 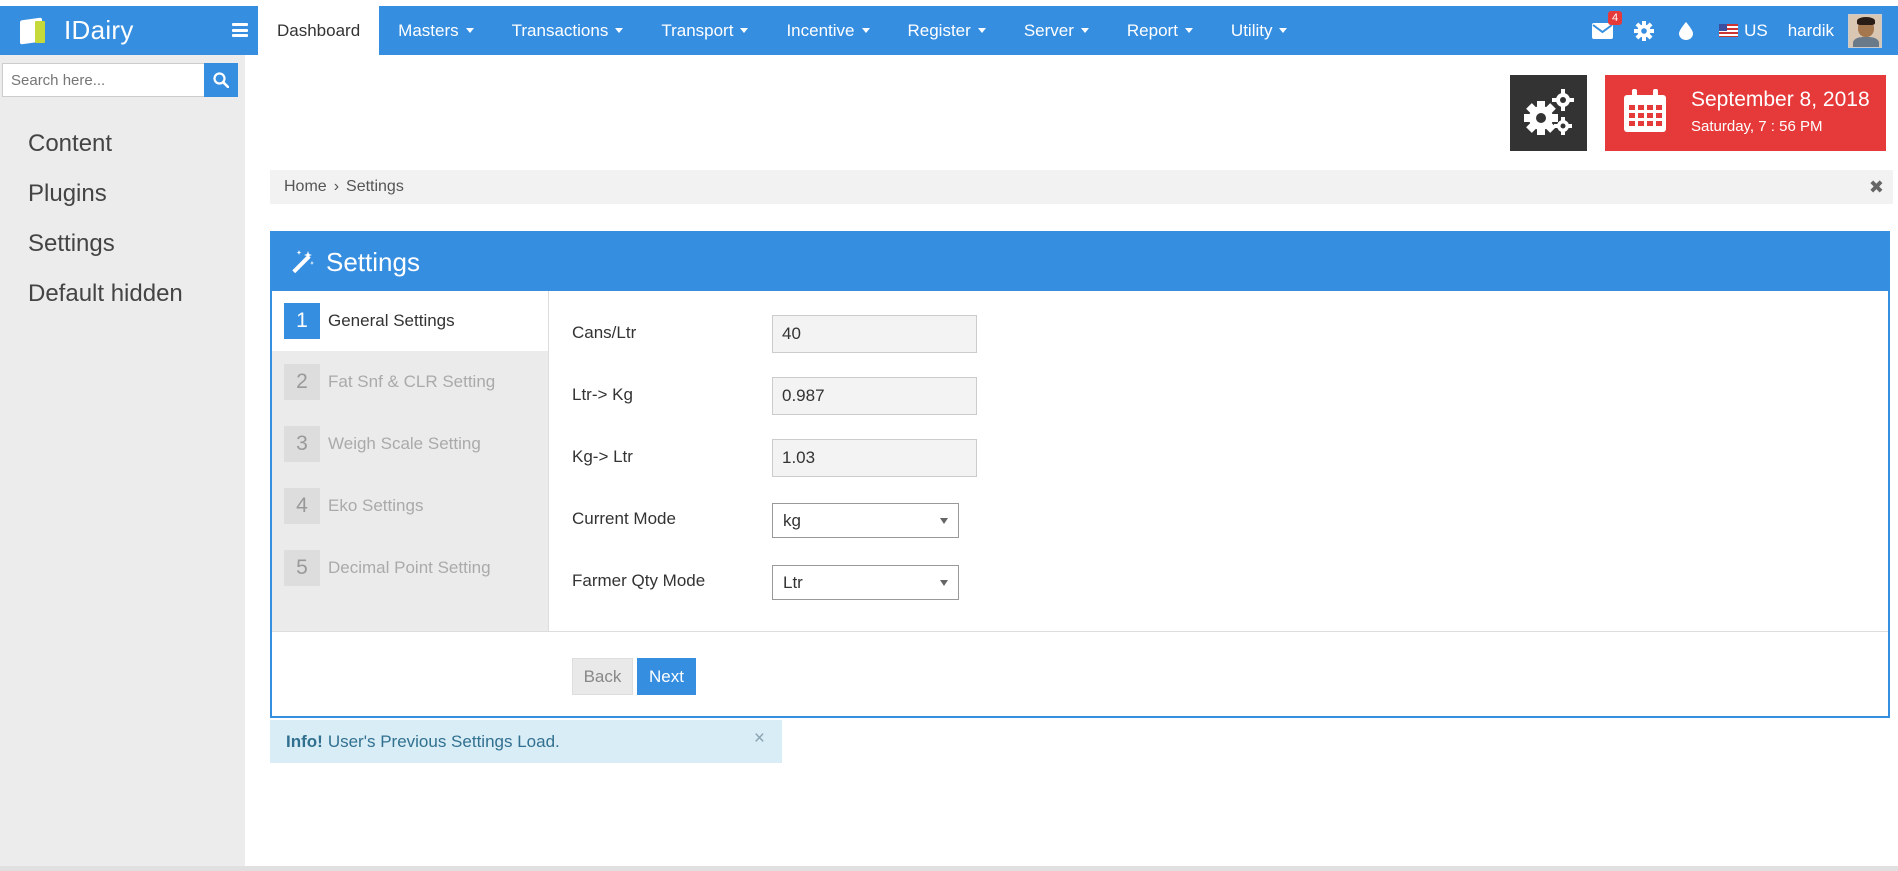 I want to click on app-logo-icon, so click(x=34, y=30).